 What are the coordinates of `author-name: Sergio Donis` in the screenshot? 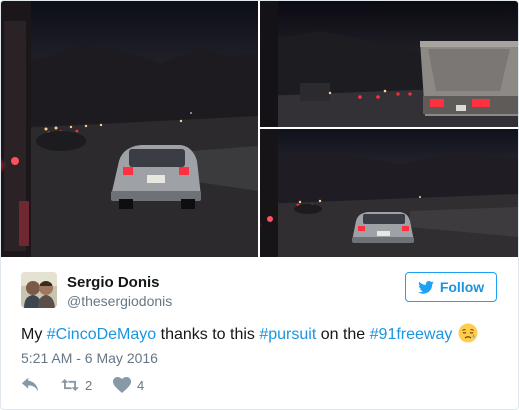 It's located at (113, 282).